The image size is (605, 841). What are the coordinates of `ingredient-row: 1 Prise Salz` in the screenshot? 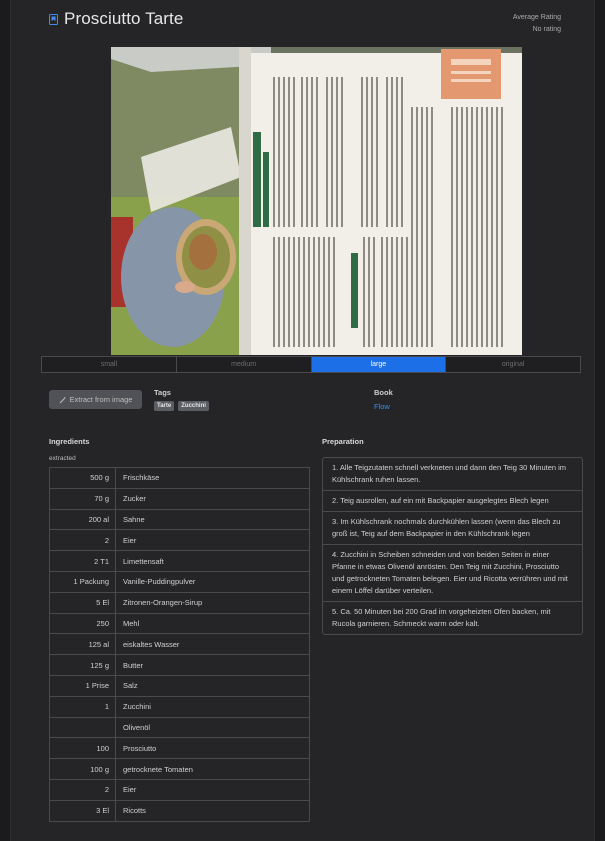 It's located at (179, 685).